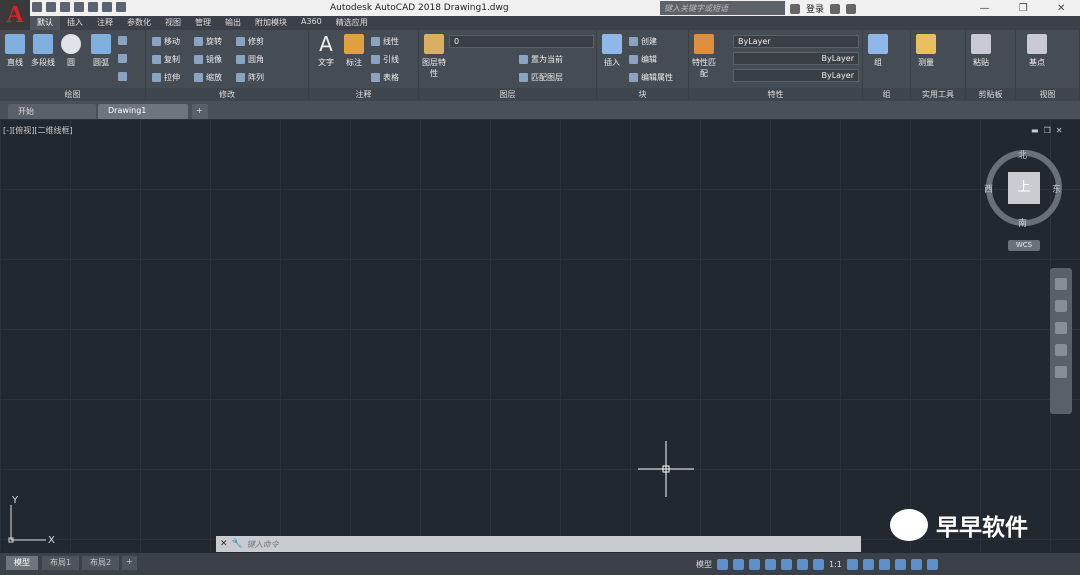 This screenshot has height=575, width=1080. I want to click on help-icon, so click(851, 8).